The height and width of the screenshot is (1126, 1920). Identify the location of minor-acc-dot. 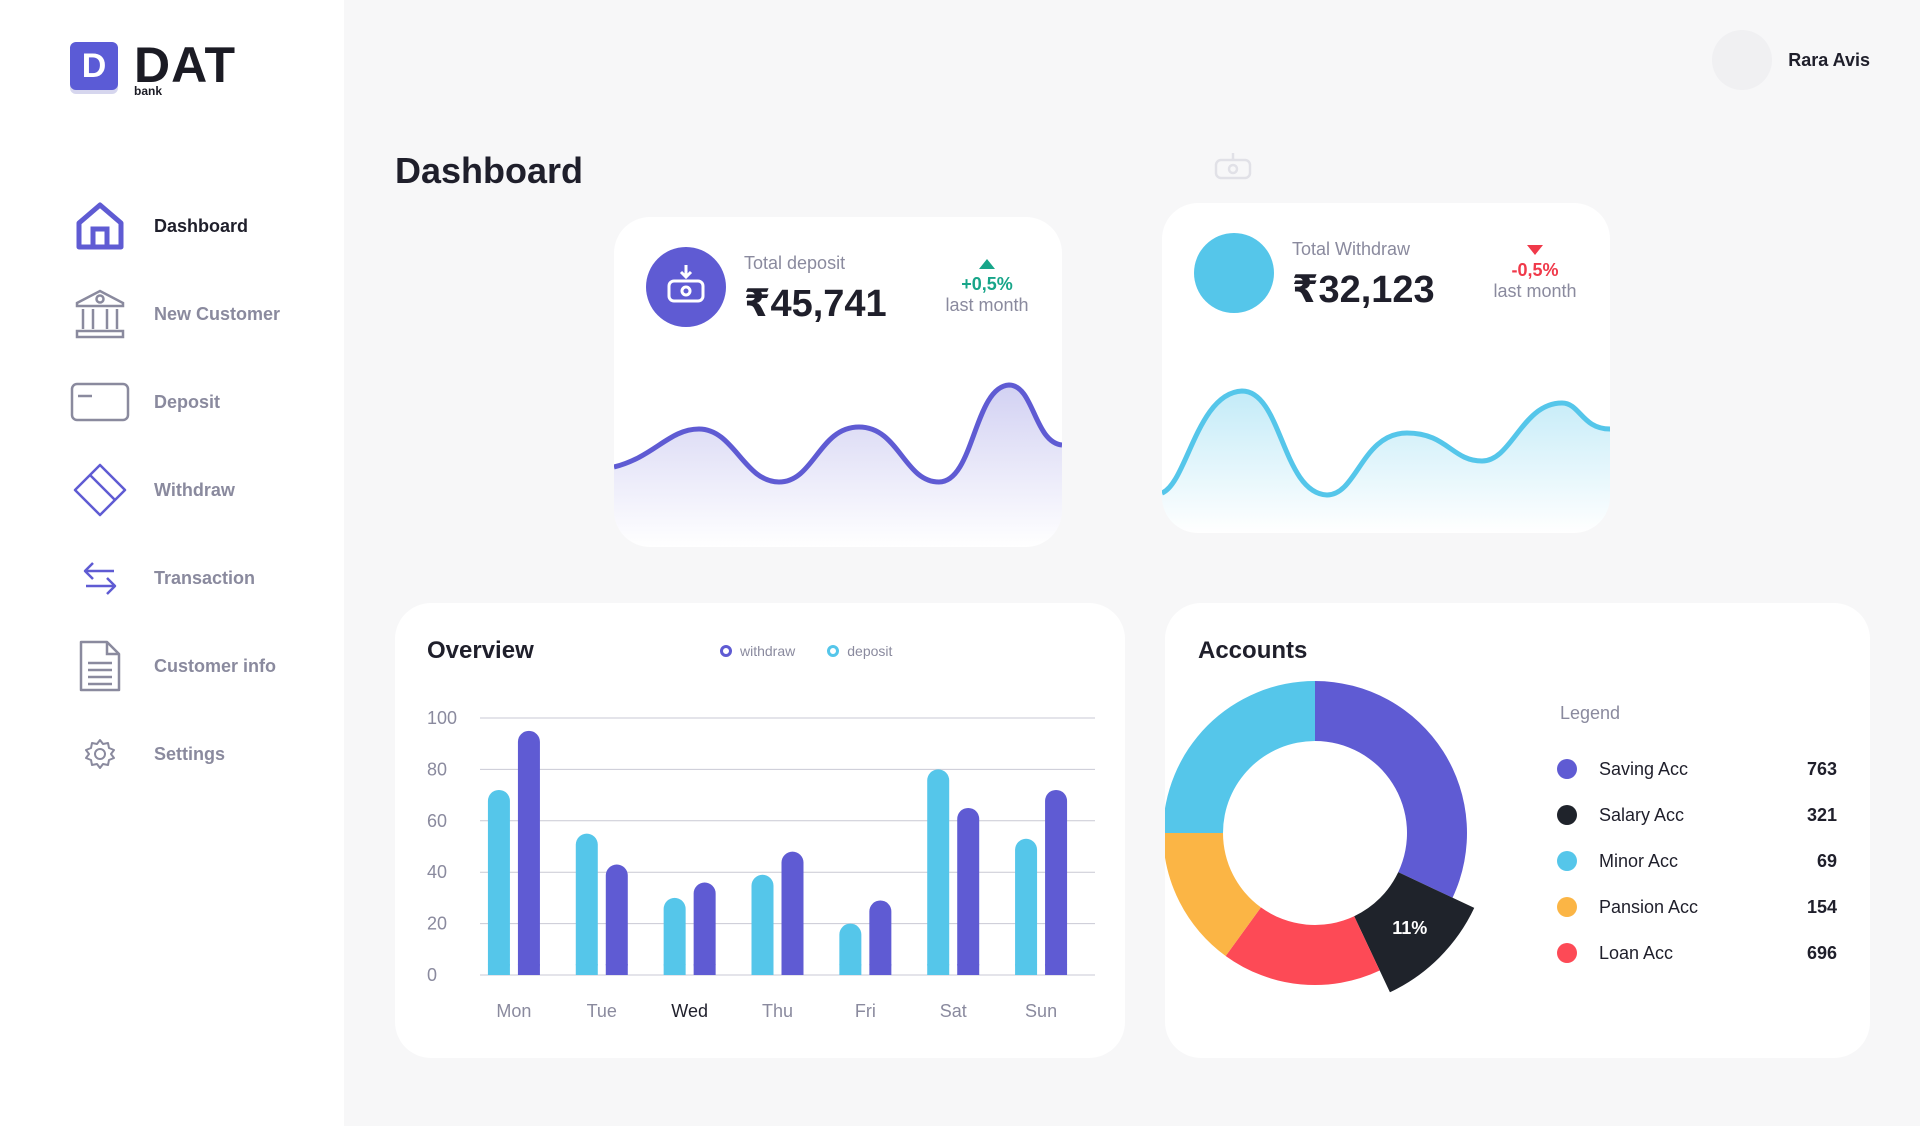
(1567, 861).